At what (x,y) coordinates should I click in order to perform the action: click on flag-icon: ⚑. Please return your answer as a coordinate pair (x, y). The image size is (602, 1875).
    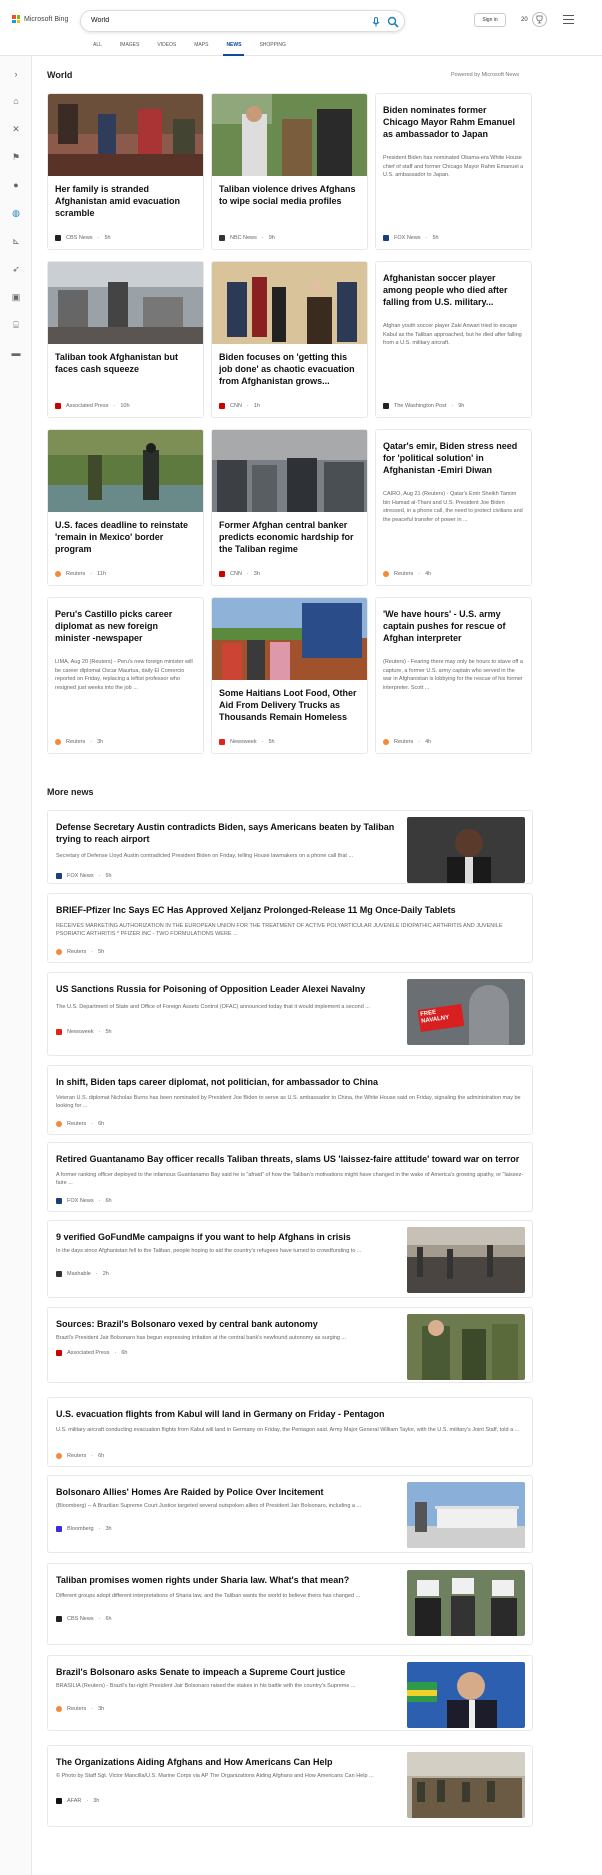
    Looking at the image, I should click on (16, 157).